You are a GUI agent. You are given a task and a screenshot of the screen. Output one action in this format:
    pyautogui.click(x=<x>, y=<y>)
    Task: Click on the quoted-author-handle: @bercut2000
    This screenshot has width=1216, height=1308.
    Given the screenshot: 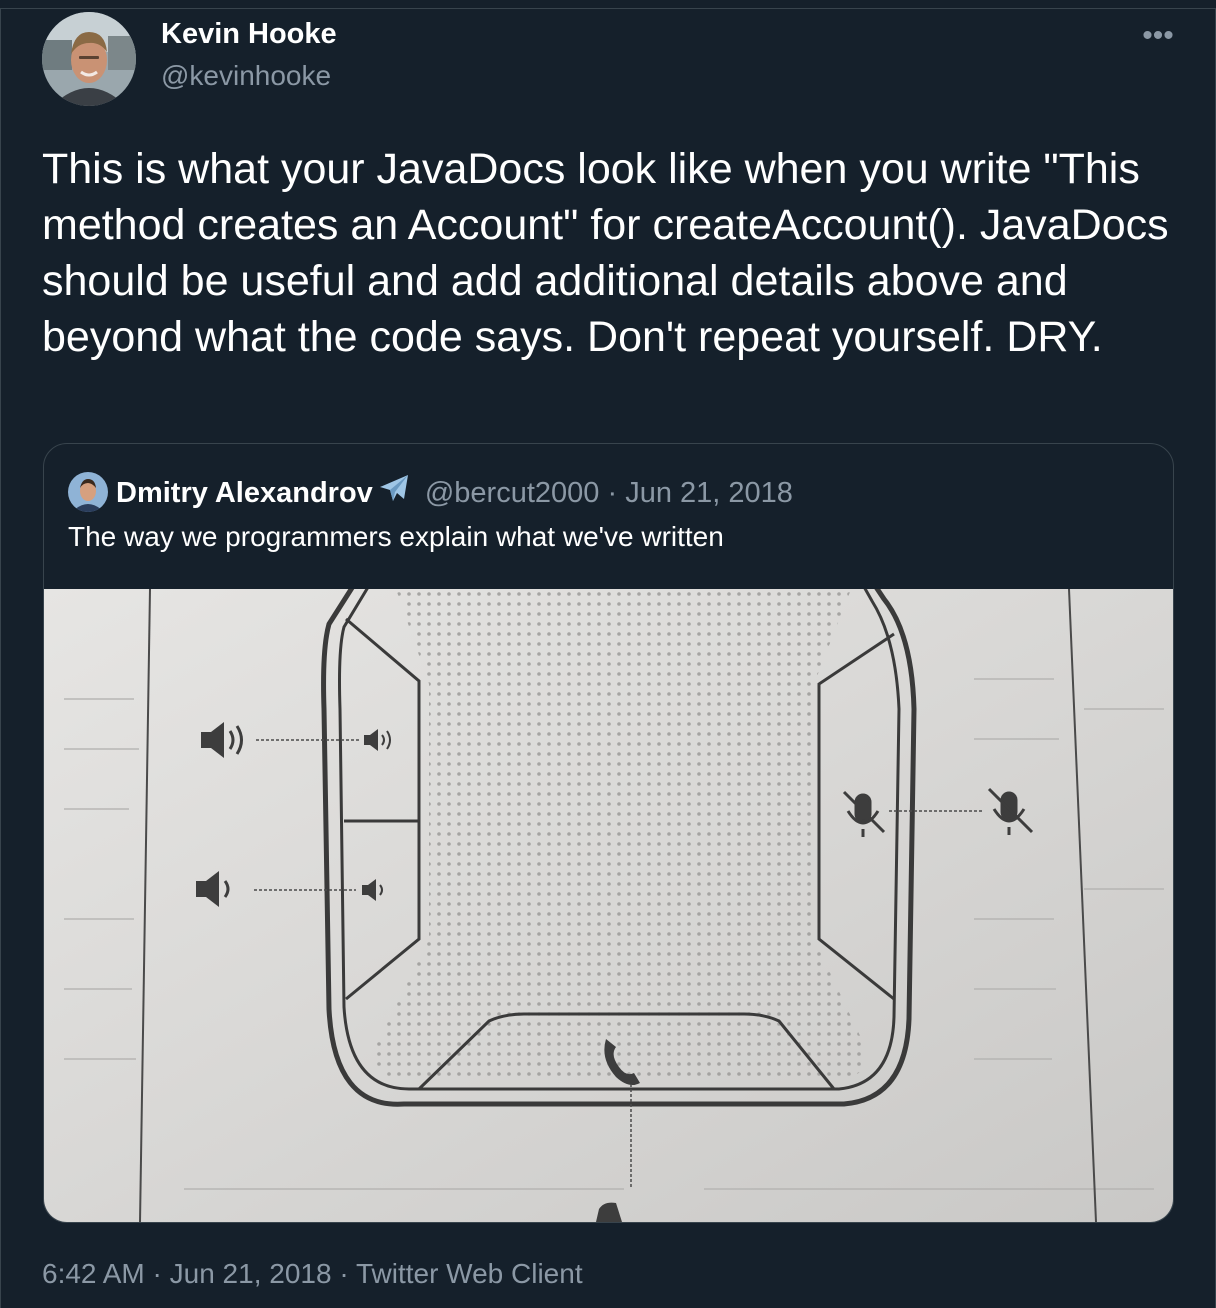 What is the action you would take?
    pyautogui.click(x=512, y=493)
    